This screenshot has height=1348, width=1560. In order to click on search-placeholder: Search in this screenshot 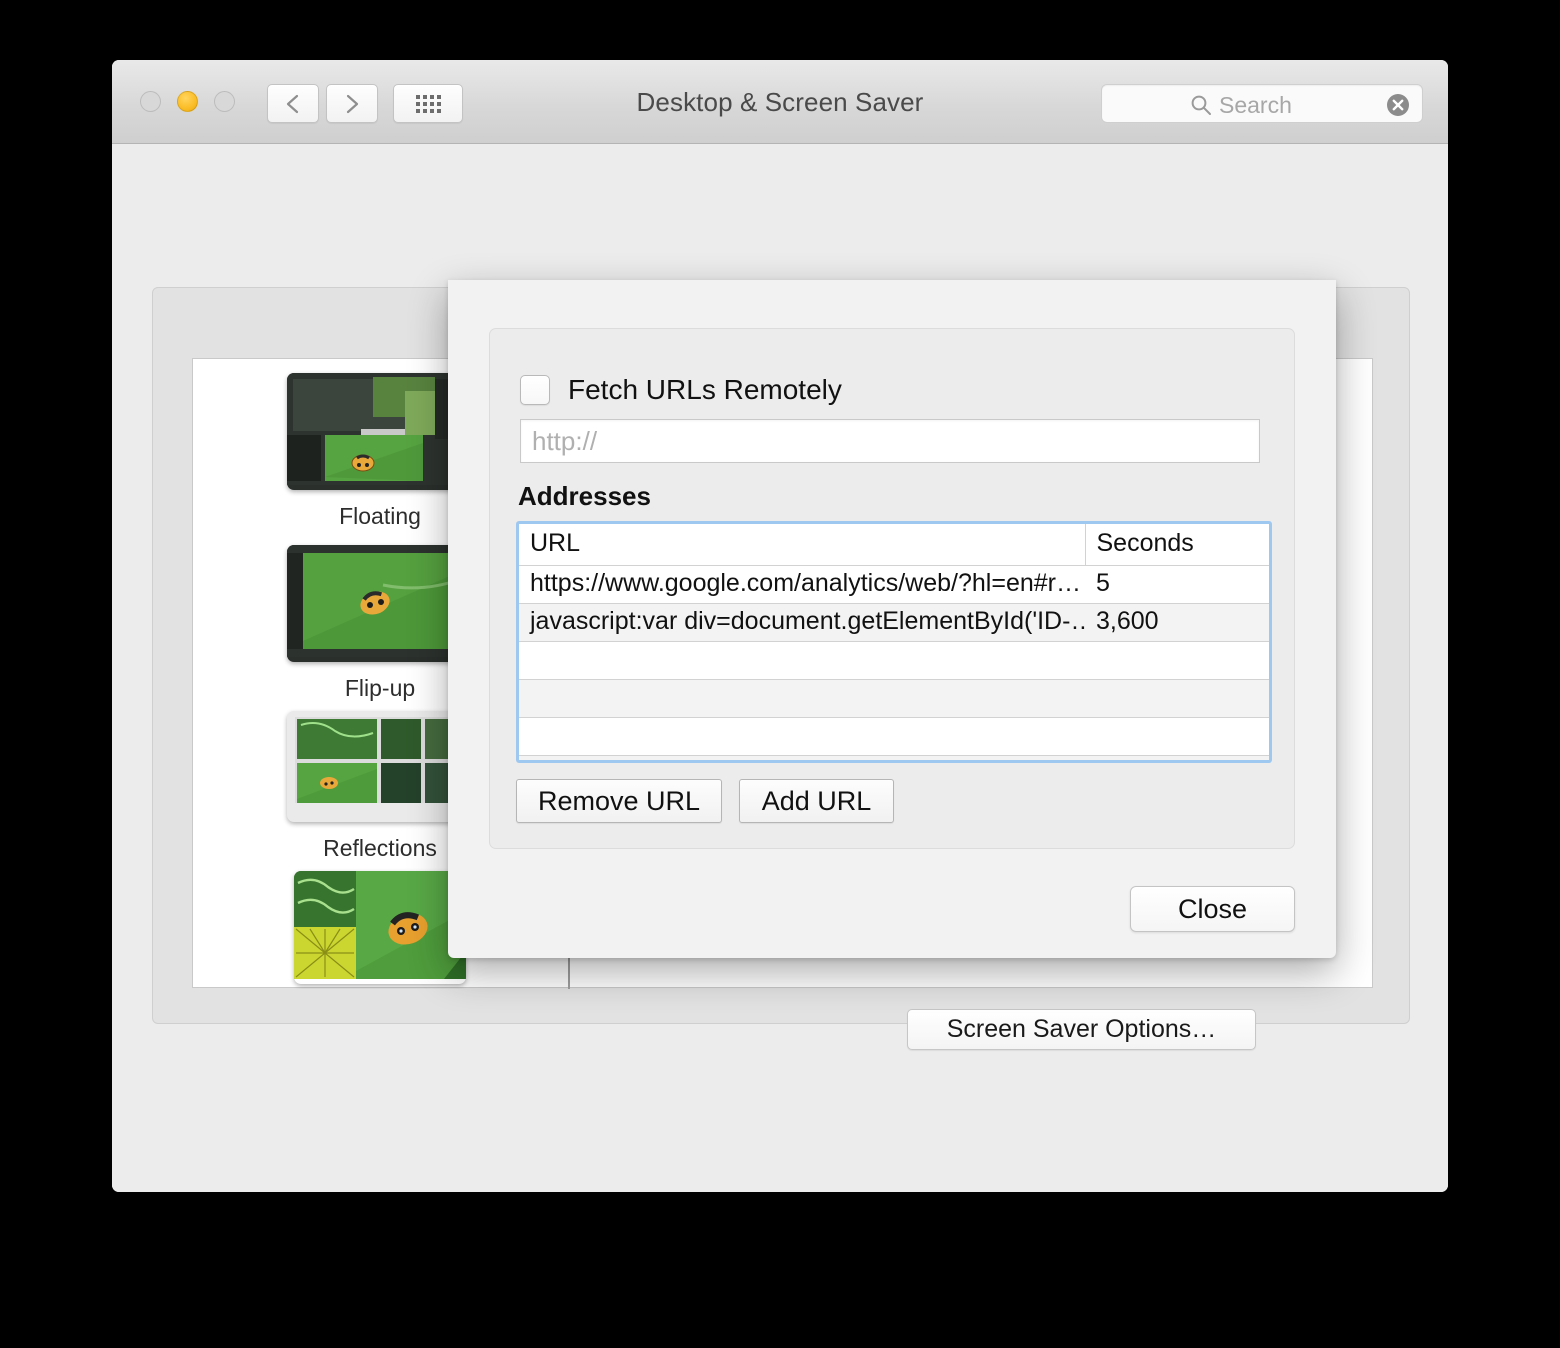, I will do `click(1255, 105)`.